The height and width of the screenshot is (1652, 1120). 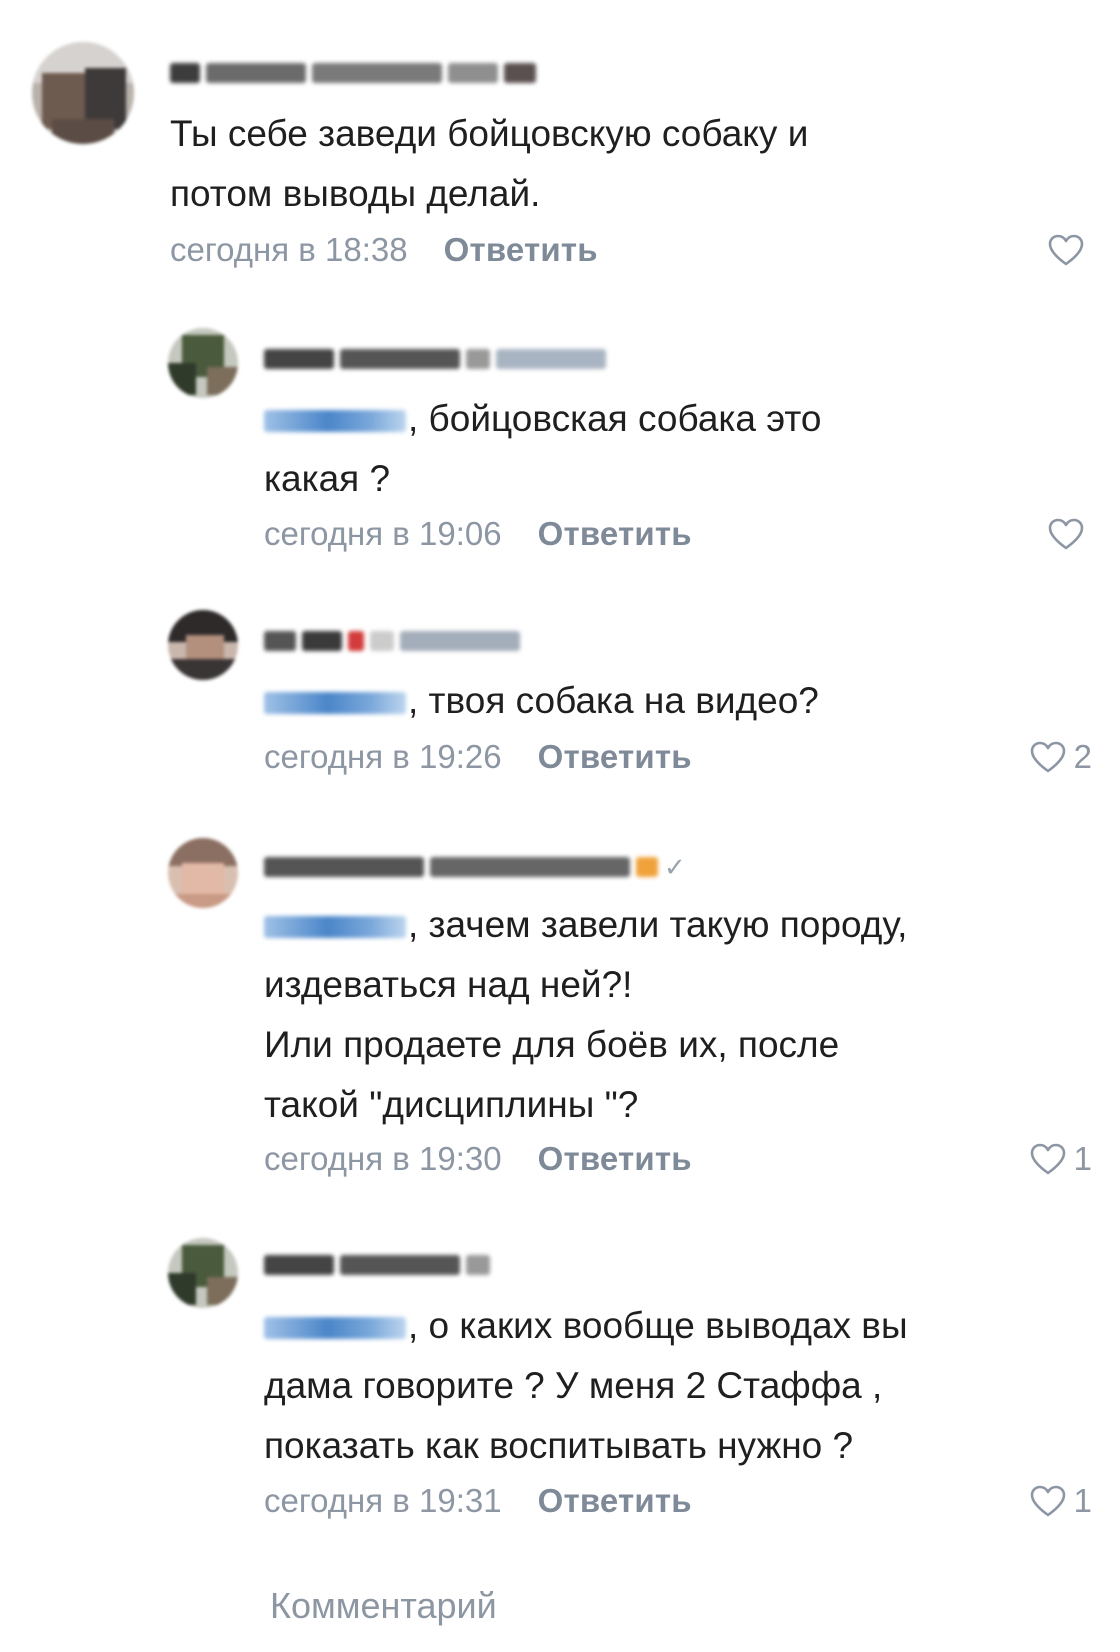 I want to click on comment-input: Комментарий, so click(x=383, y=1606).